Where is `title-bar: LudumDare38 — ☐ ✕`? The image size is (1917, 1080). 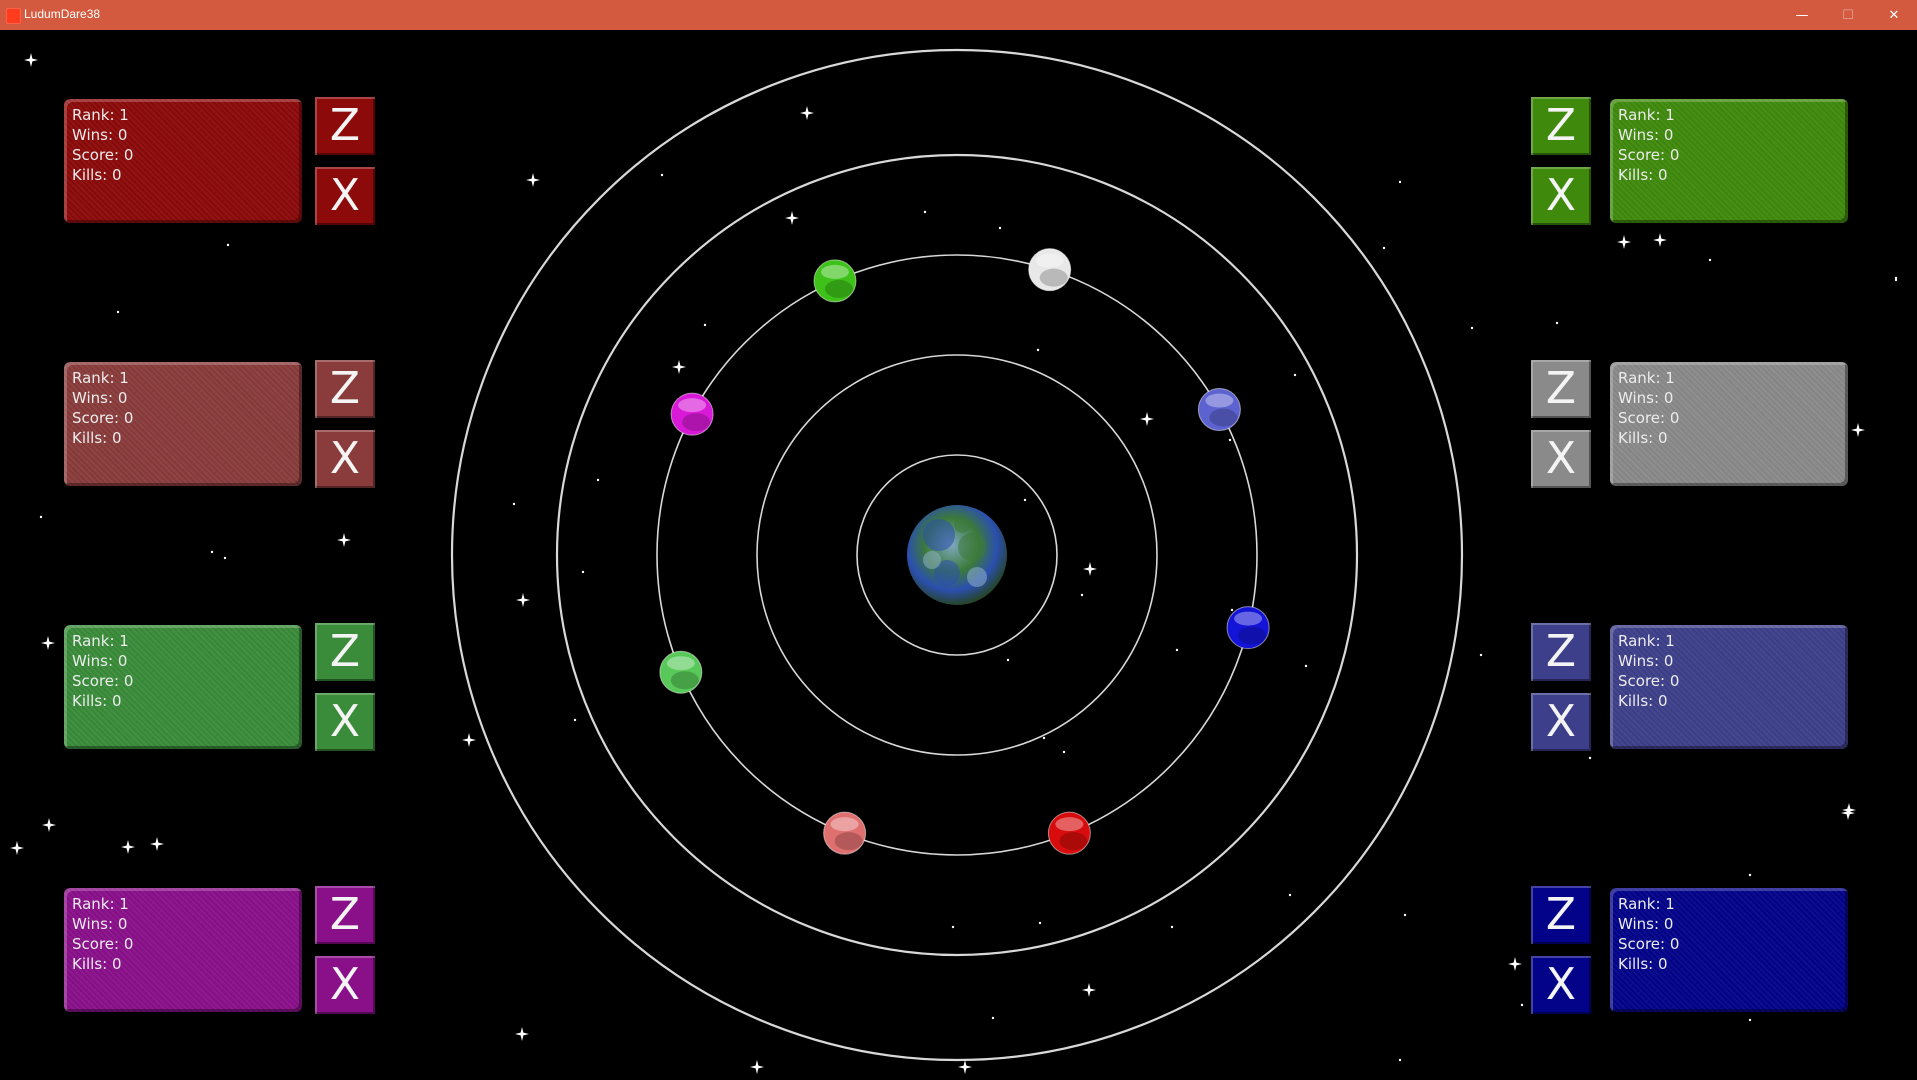 title-bar: LudumDare38 — ☐ ✕ is located at coordinates (958, 15).